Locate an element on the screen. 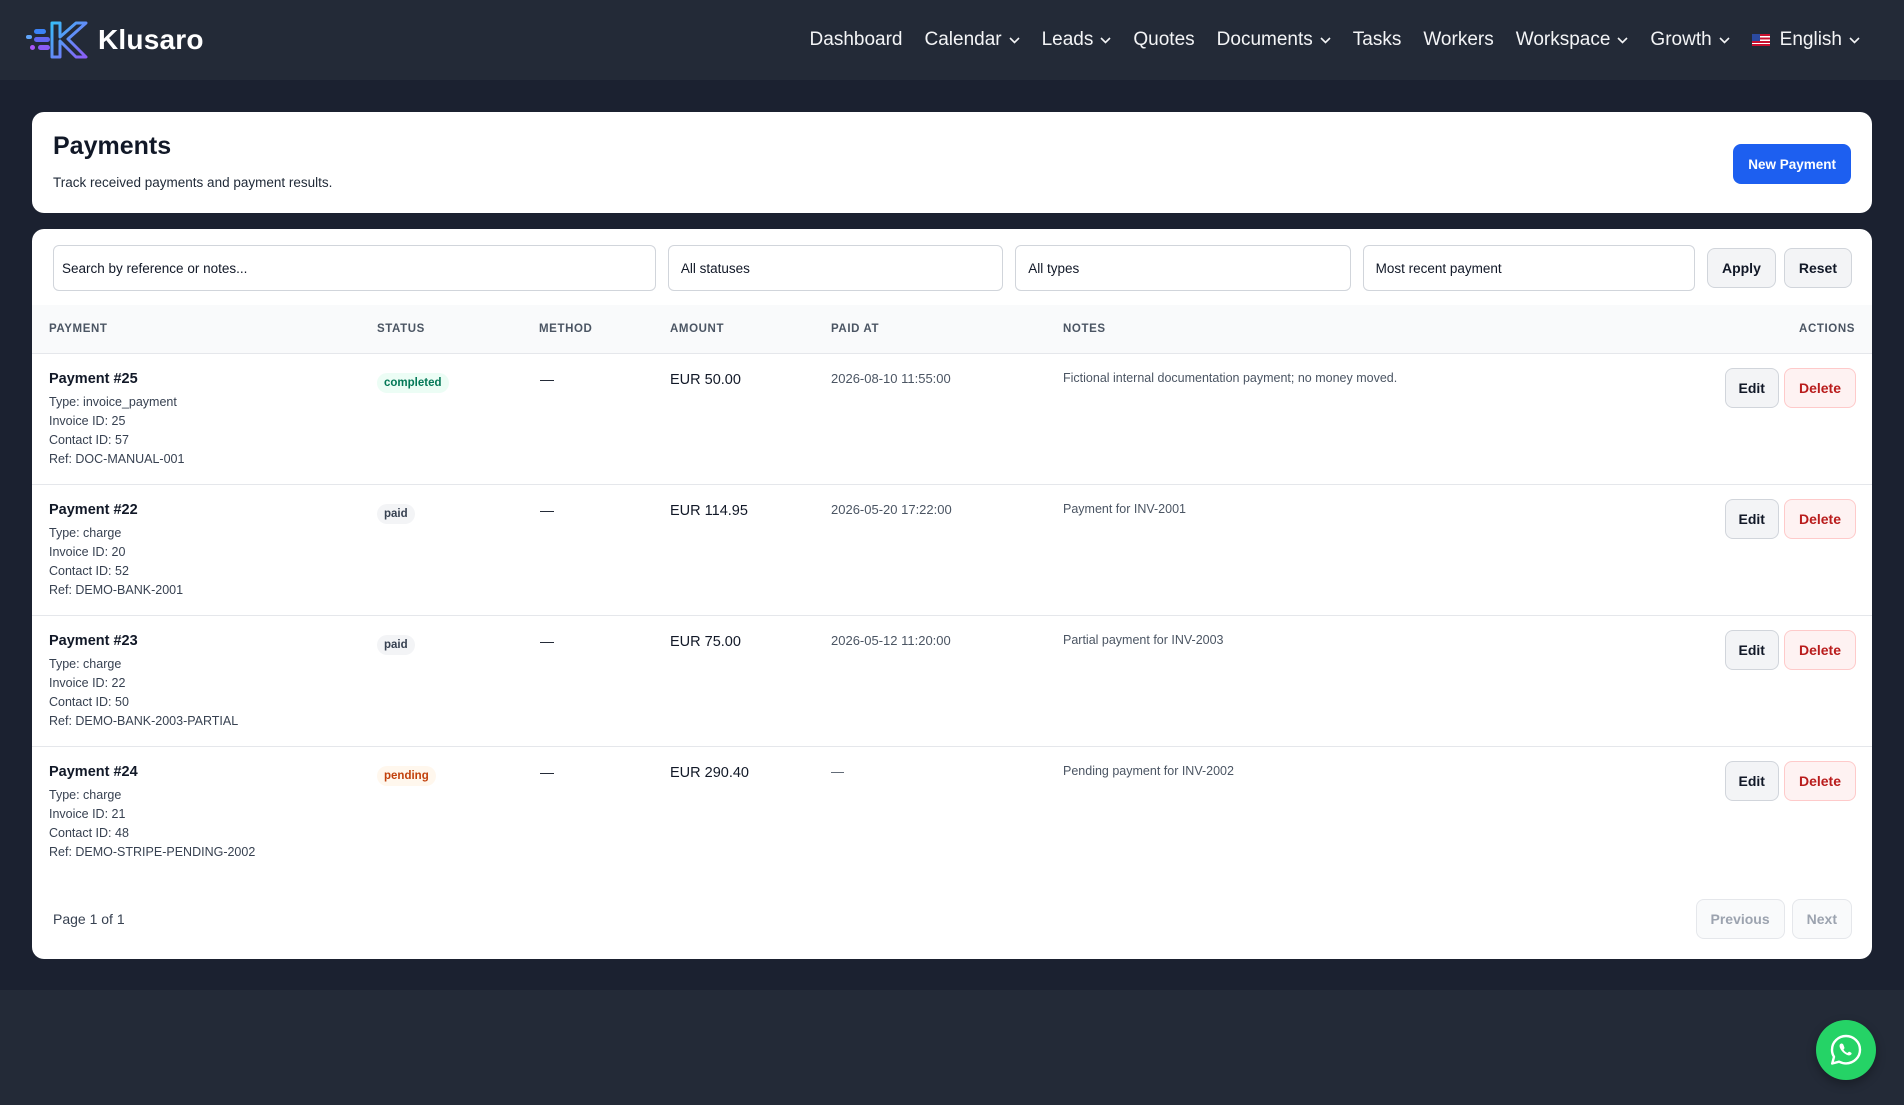  payment-invoice-id: Invoice ID: 25 is located at coordinates (87, 420).